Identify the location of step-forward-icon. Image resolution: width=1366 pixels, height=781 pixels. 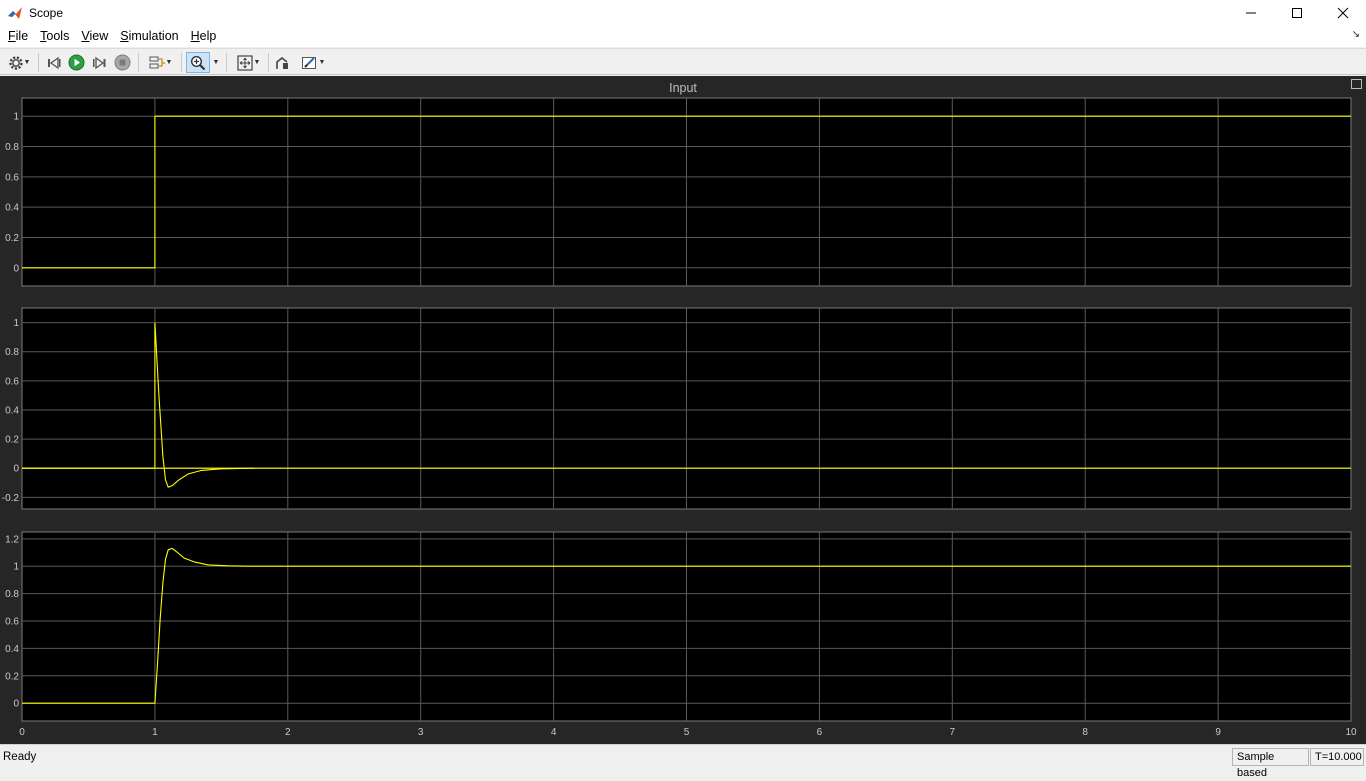
(99, 62).